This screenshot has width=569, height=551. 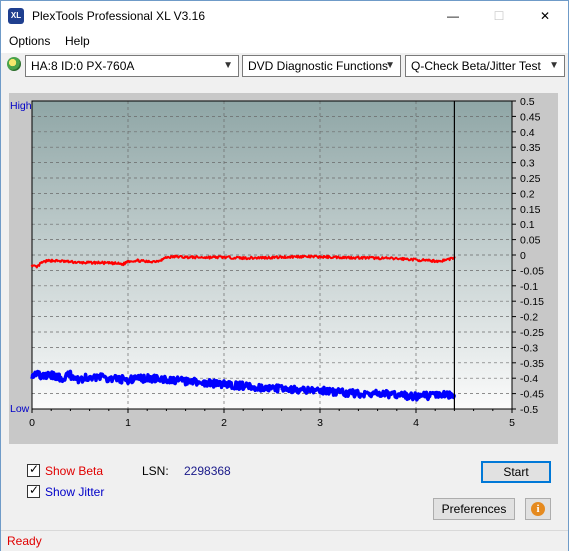 What do you see at coordinates (532, 302) in the screenshot?
I see `y-tick-label: -0.15` at bounding box center [532, 302].